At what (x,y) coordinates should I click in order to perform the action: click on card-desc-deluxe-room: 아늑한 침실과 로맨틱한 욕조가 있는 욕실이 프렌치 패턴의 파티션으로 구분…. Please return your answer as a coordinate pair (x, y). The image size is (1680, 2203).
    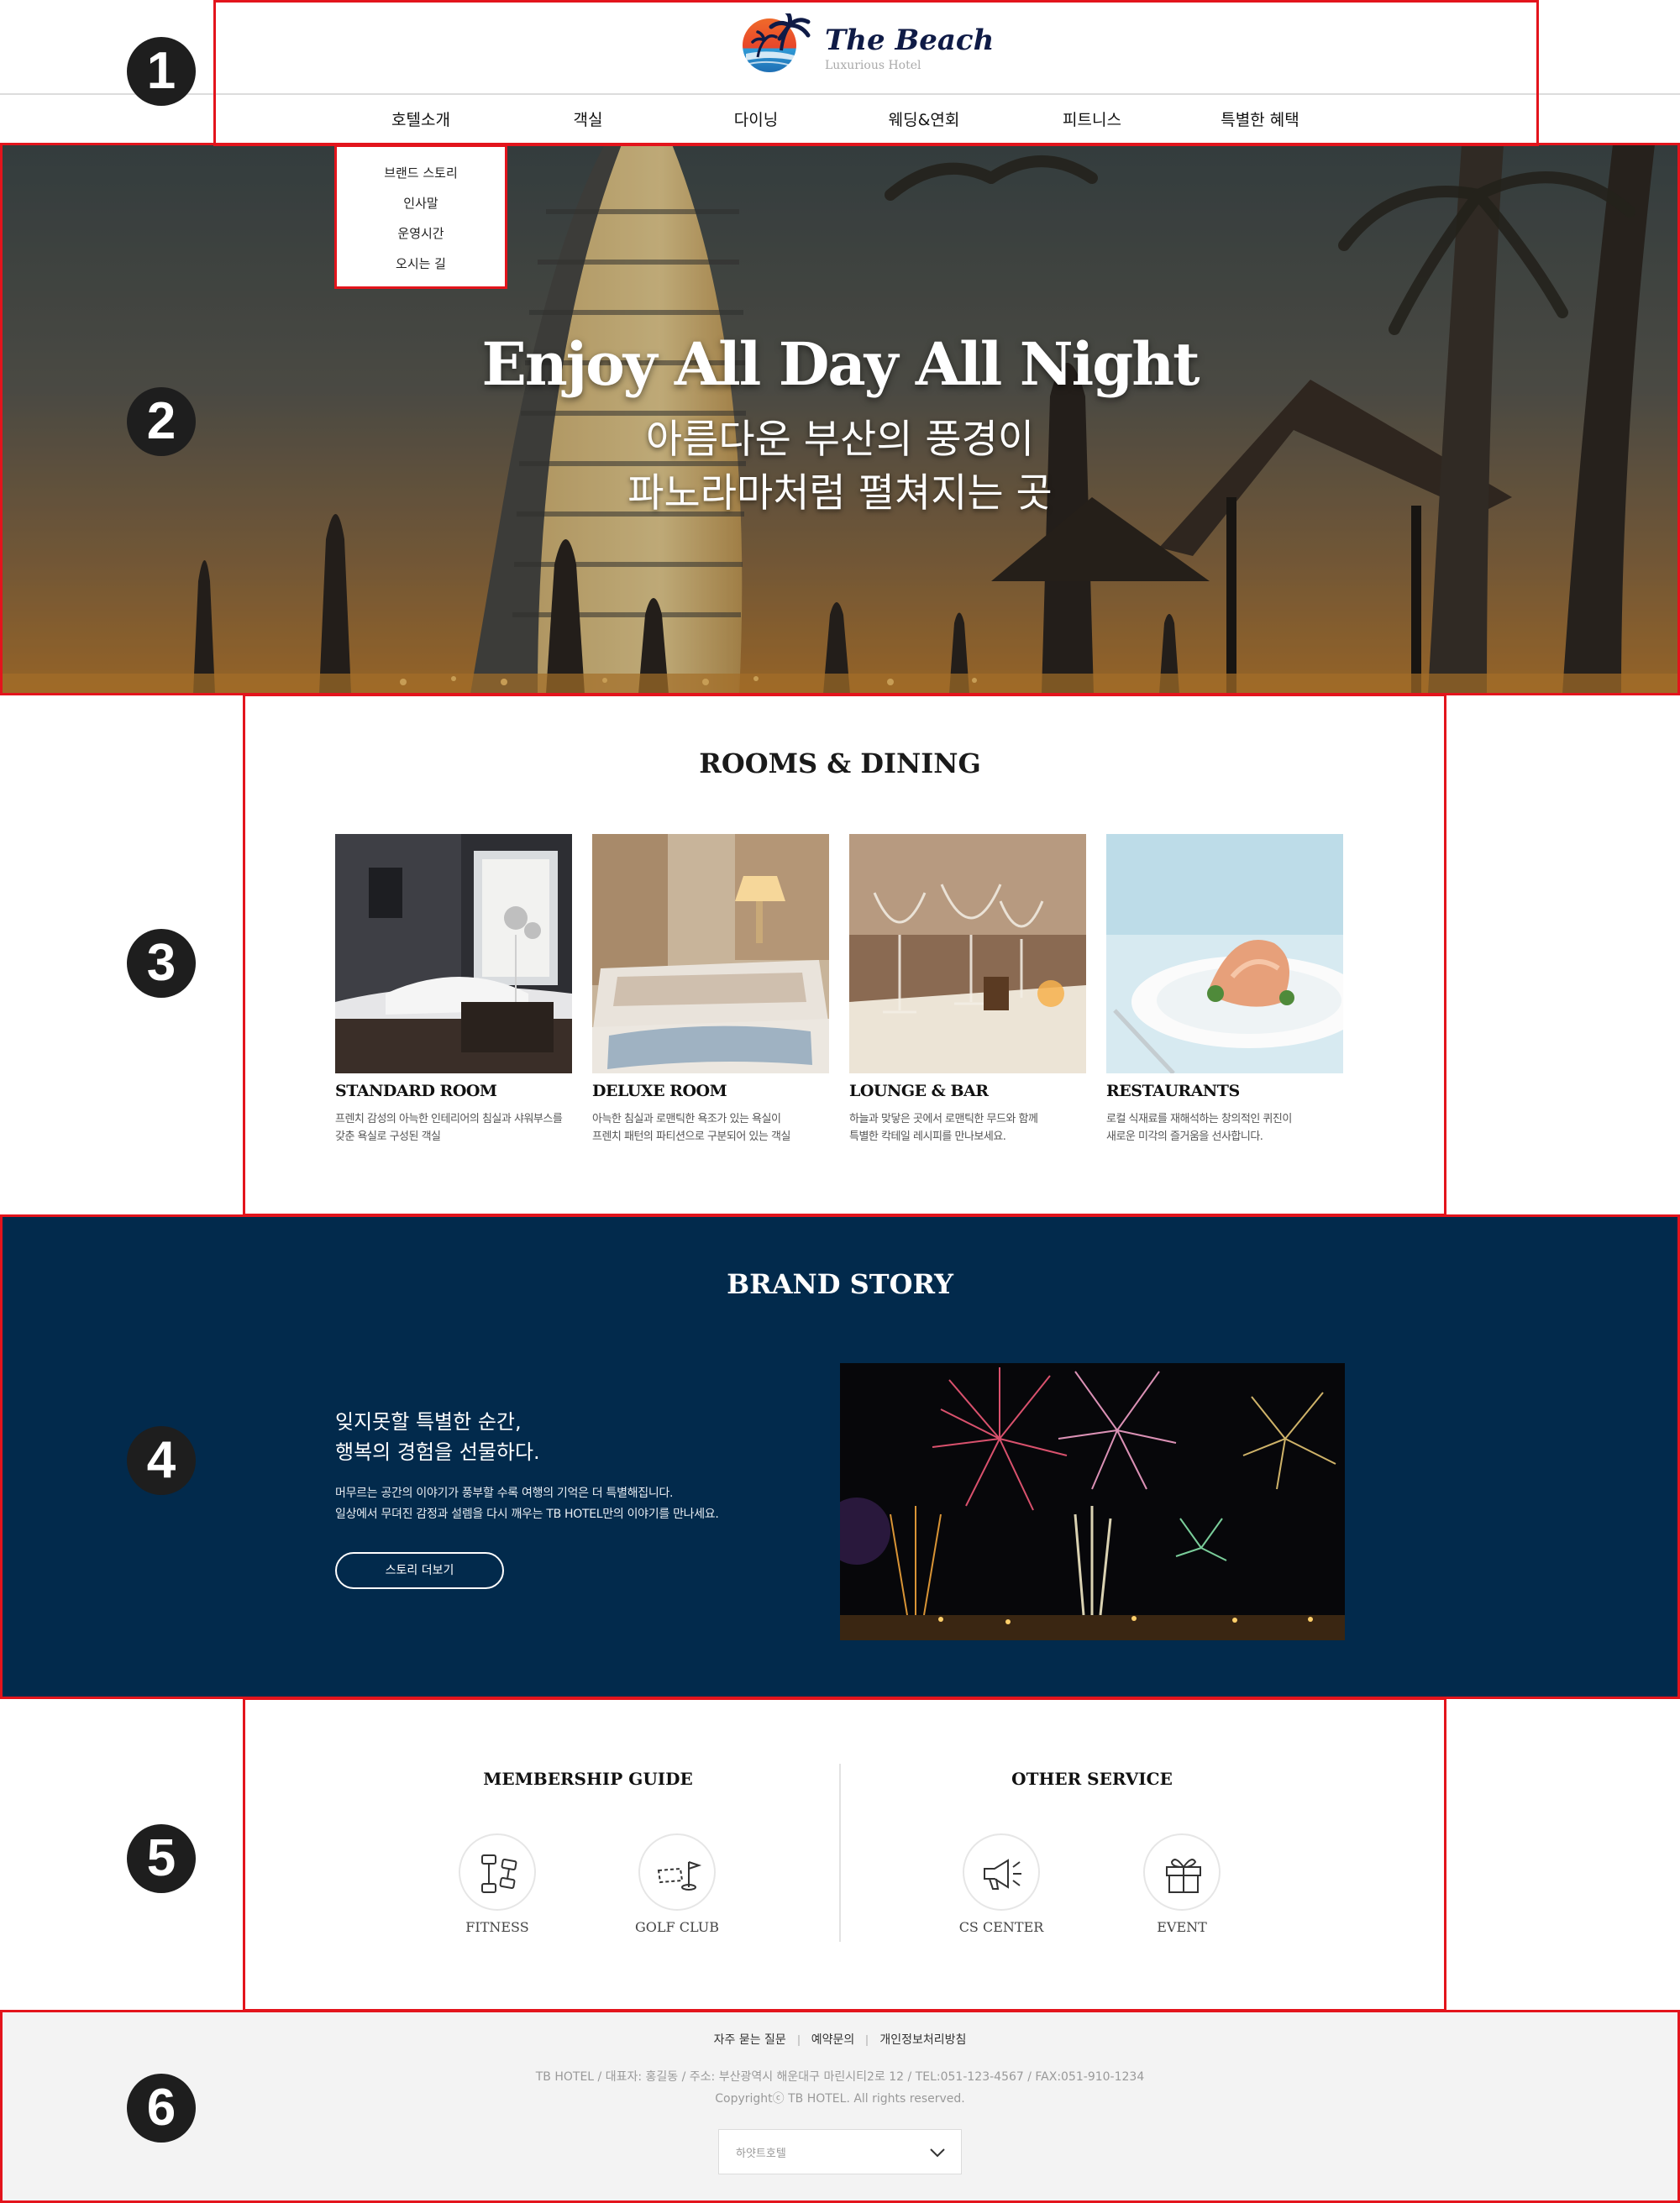
    Looking at the image, I should click on (691, 1128).